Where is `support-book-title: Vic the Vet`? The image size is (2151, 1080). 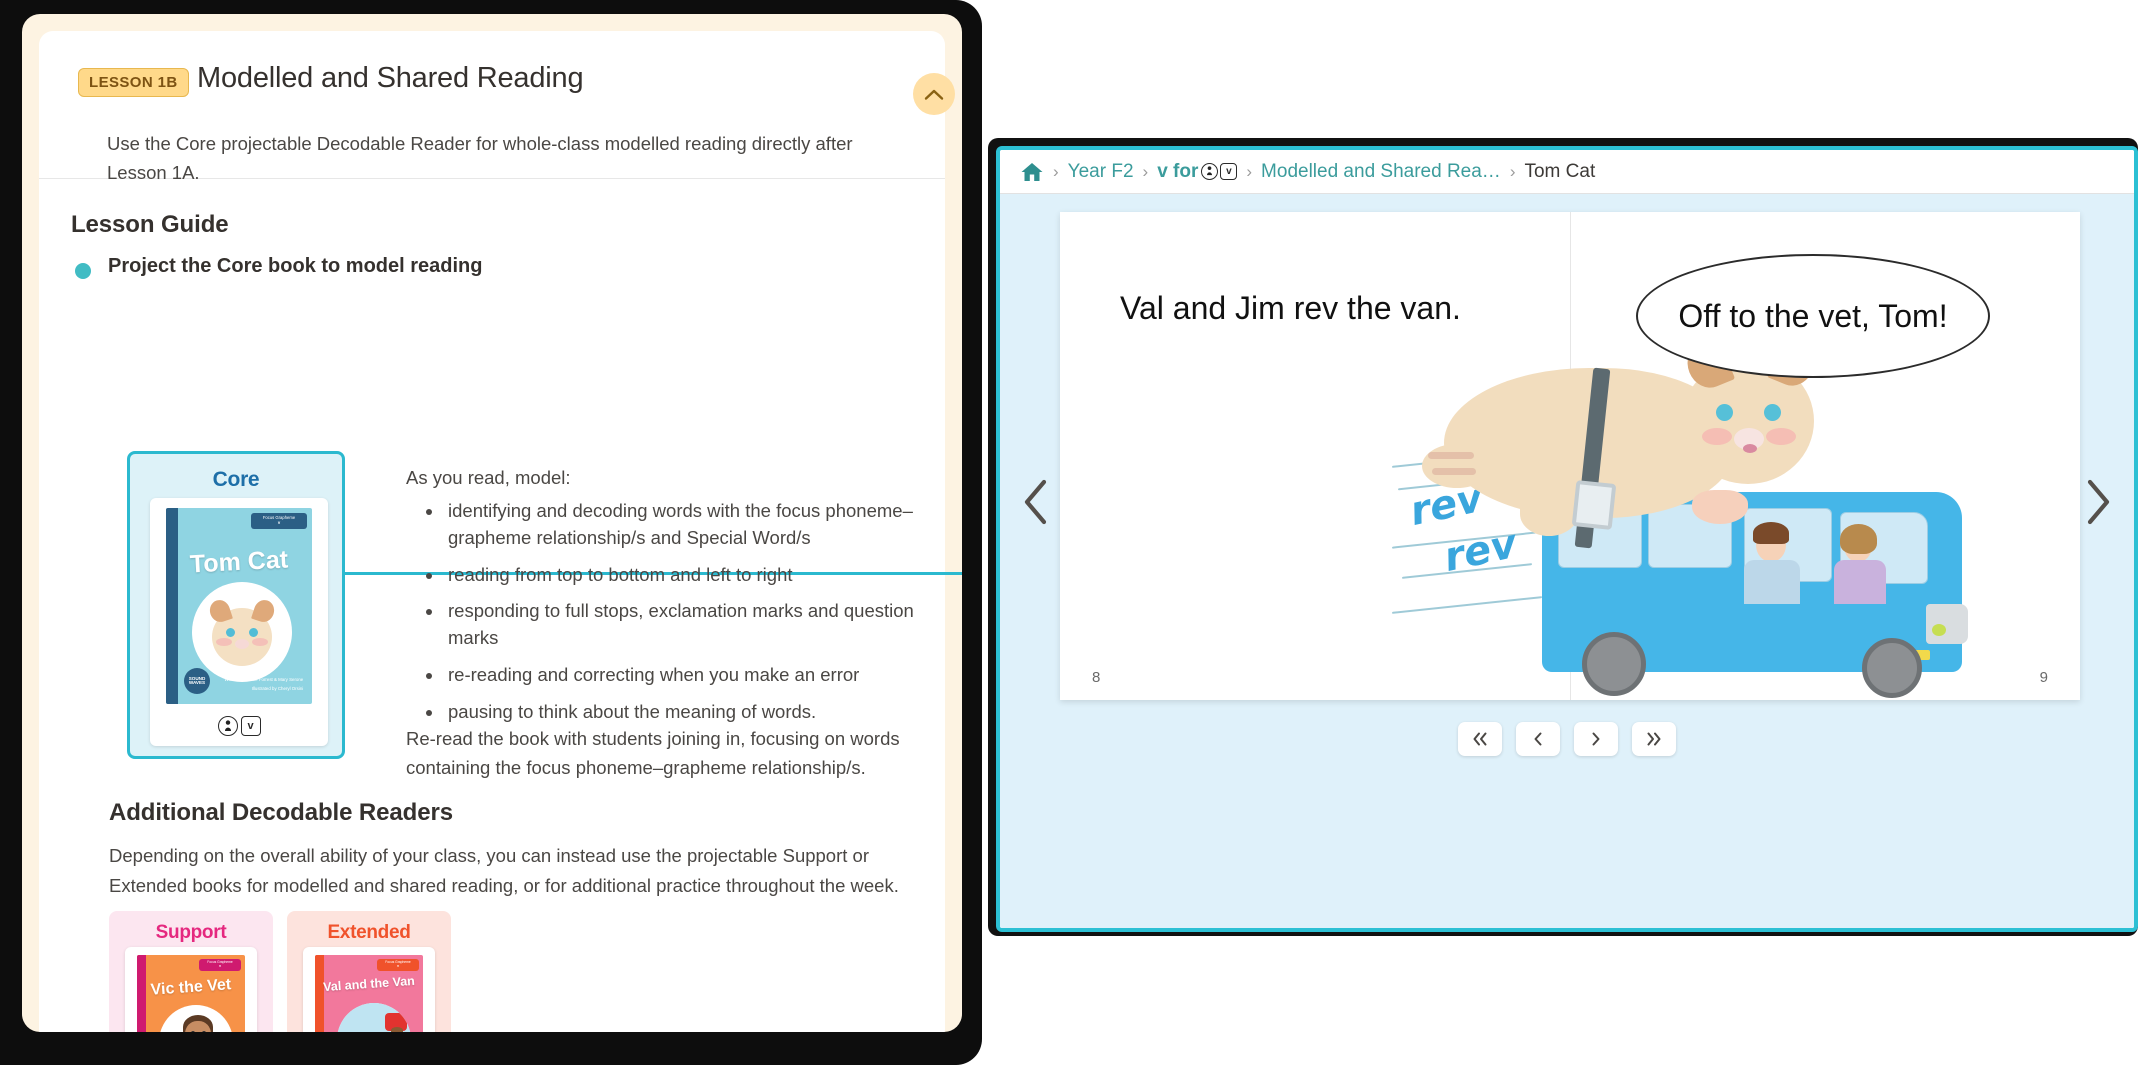
support-book-title: Vic the Vet is located at coordinates (191, 987).